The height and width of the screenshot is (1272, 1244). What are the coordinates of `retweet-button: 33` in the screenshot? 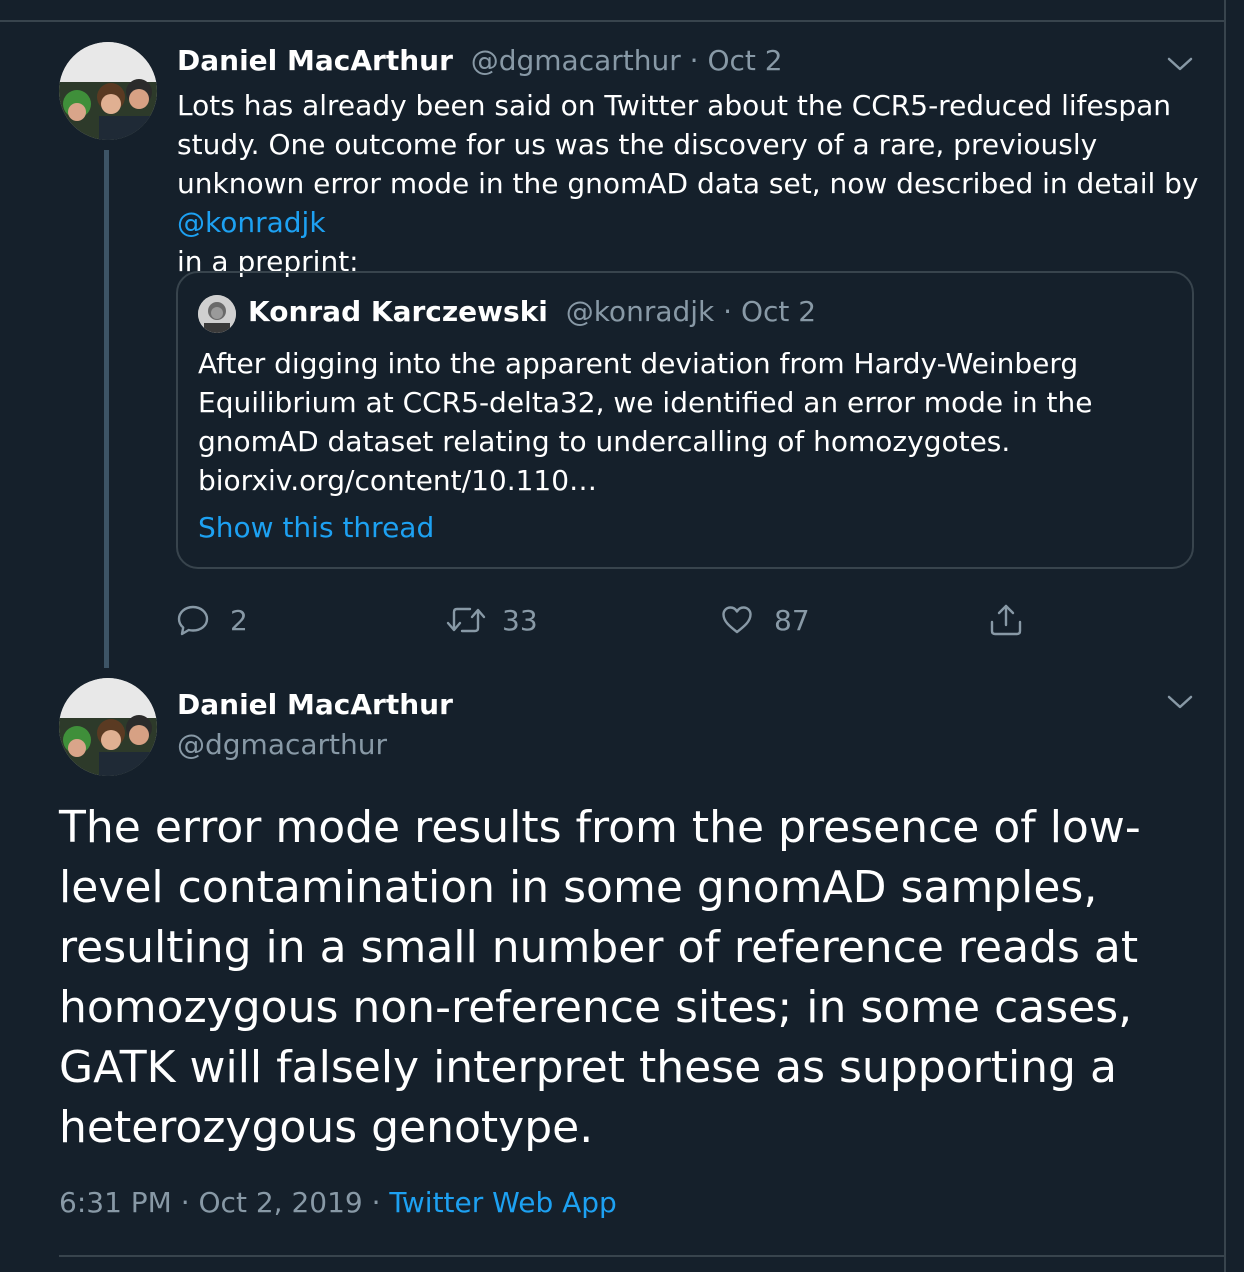 It's located at (492, 620).